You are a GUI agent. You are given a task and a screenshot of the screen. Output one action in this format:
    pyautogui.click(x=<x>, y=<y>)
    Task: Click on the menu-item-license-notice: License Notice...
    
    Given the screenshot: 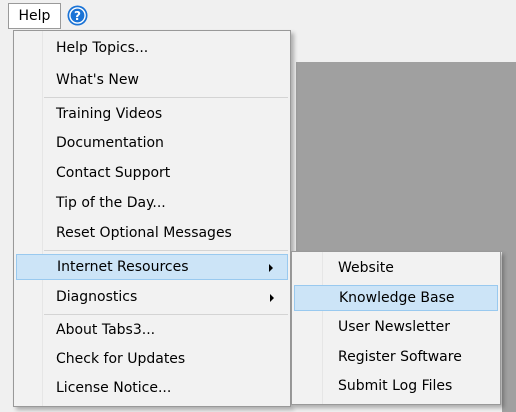 What is the action you would take?
    pyautogui.click(x=152, y=389)
    